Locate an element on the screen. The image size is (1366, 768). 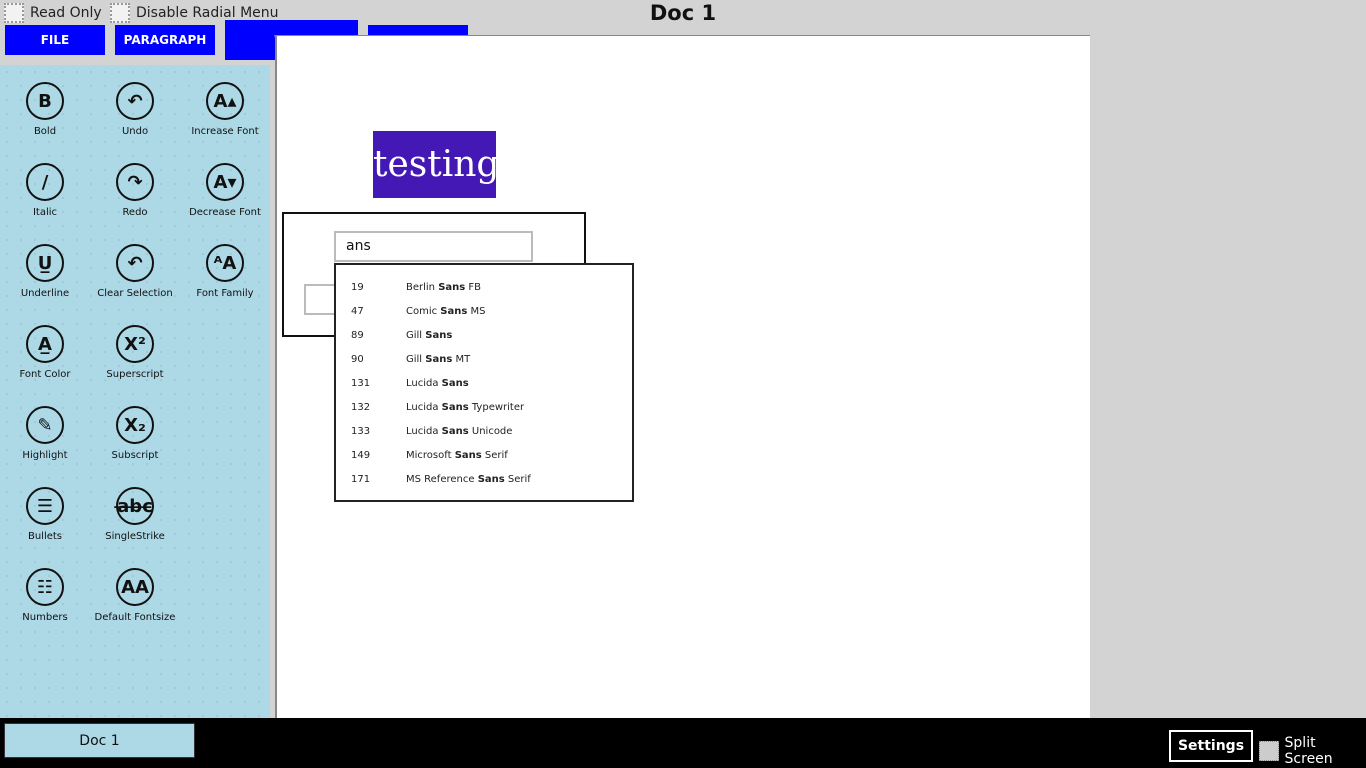
name-prefix: Berlin is located at coordinates (422, 287).